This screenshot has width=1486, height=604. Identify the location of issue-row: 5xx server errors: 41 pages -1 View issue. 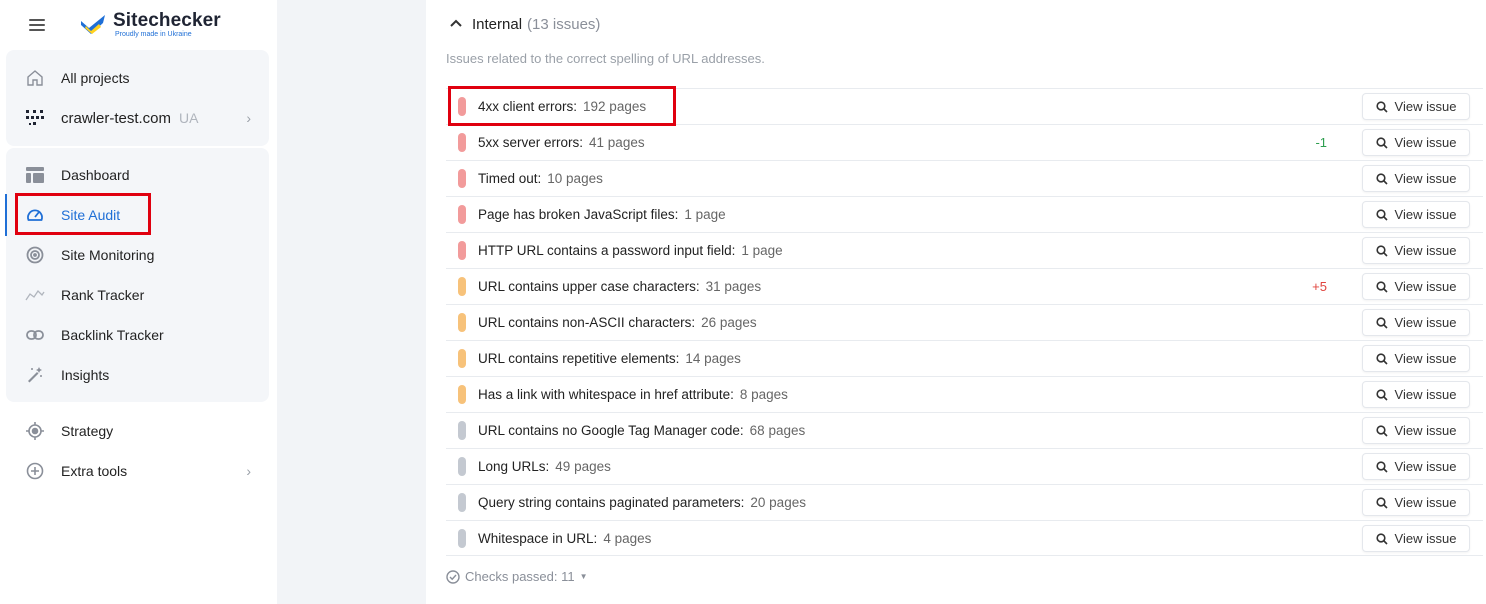
(964, 142).